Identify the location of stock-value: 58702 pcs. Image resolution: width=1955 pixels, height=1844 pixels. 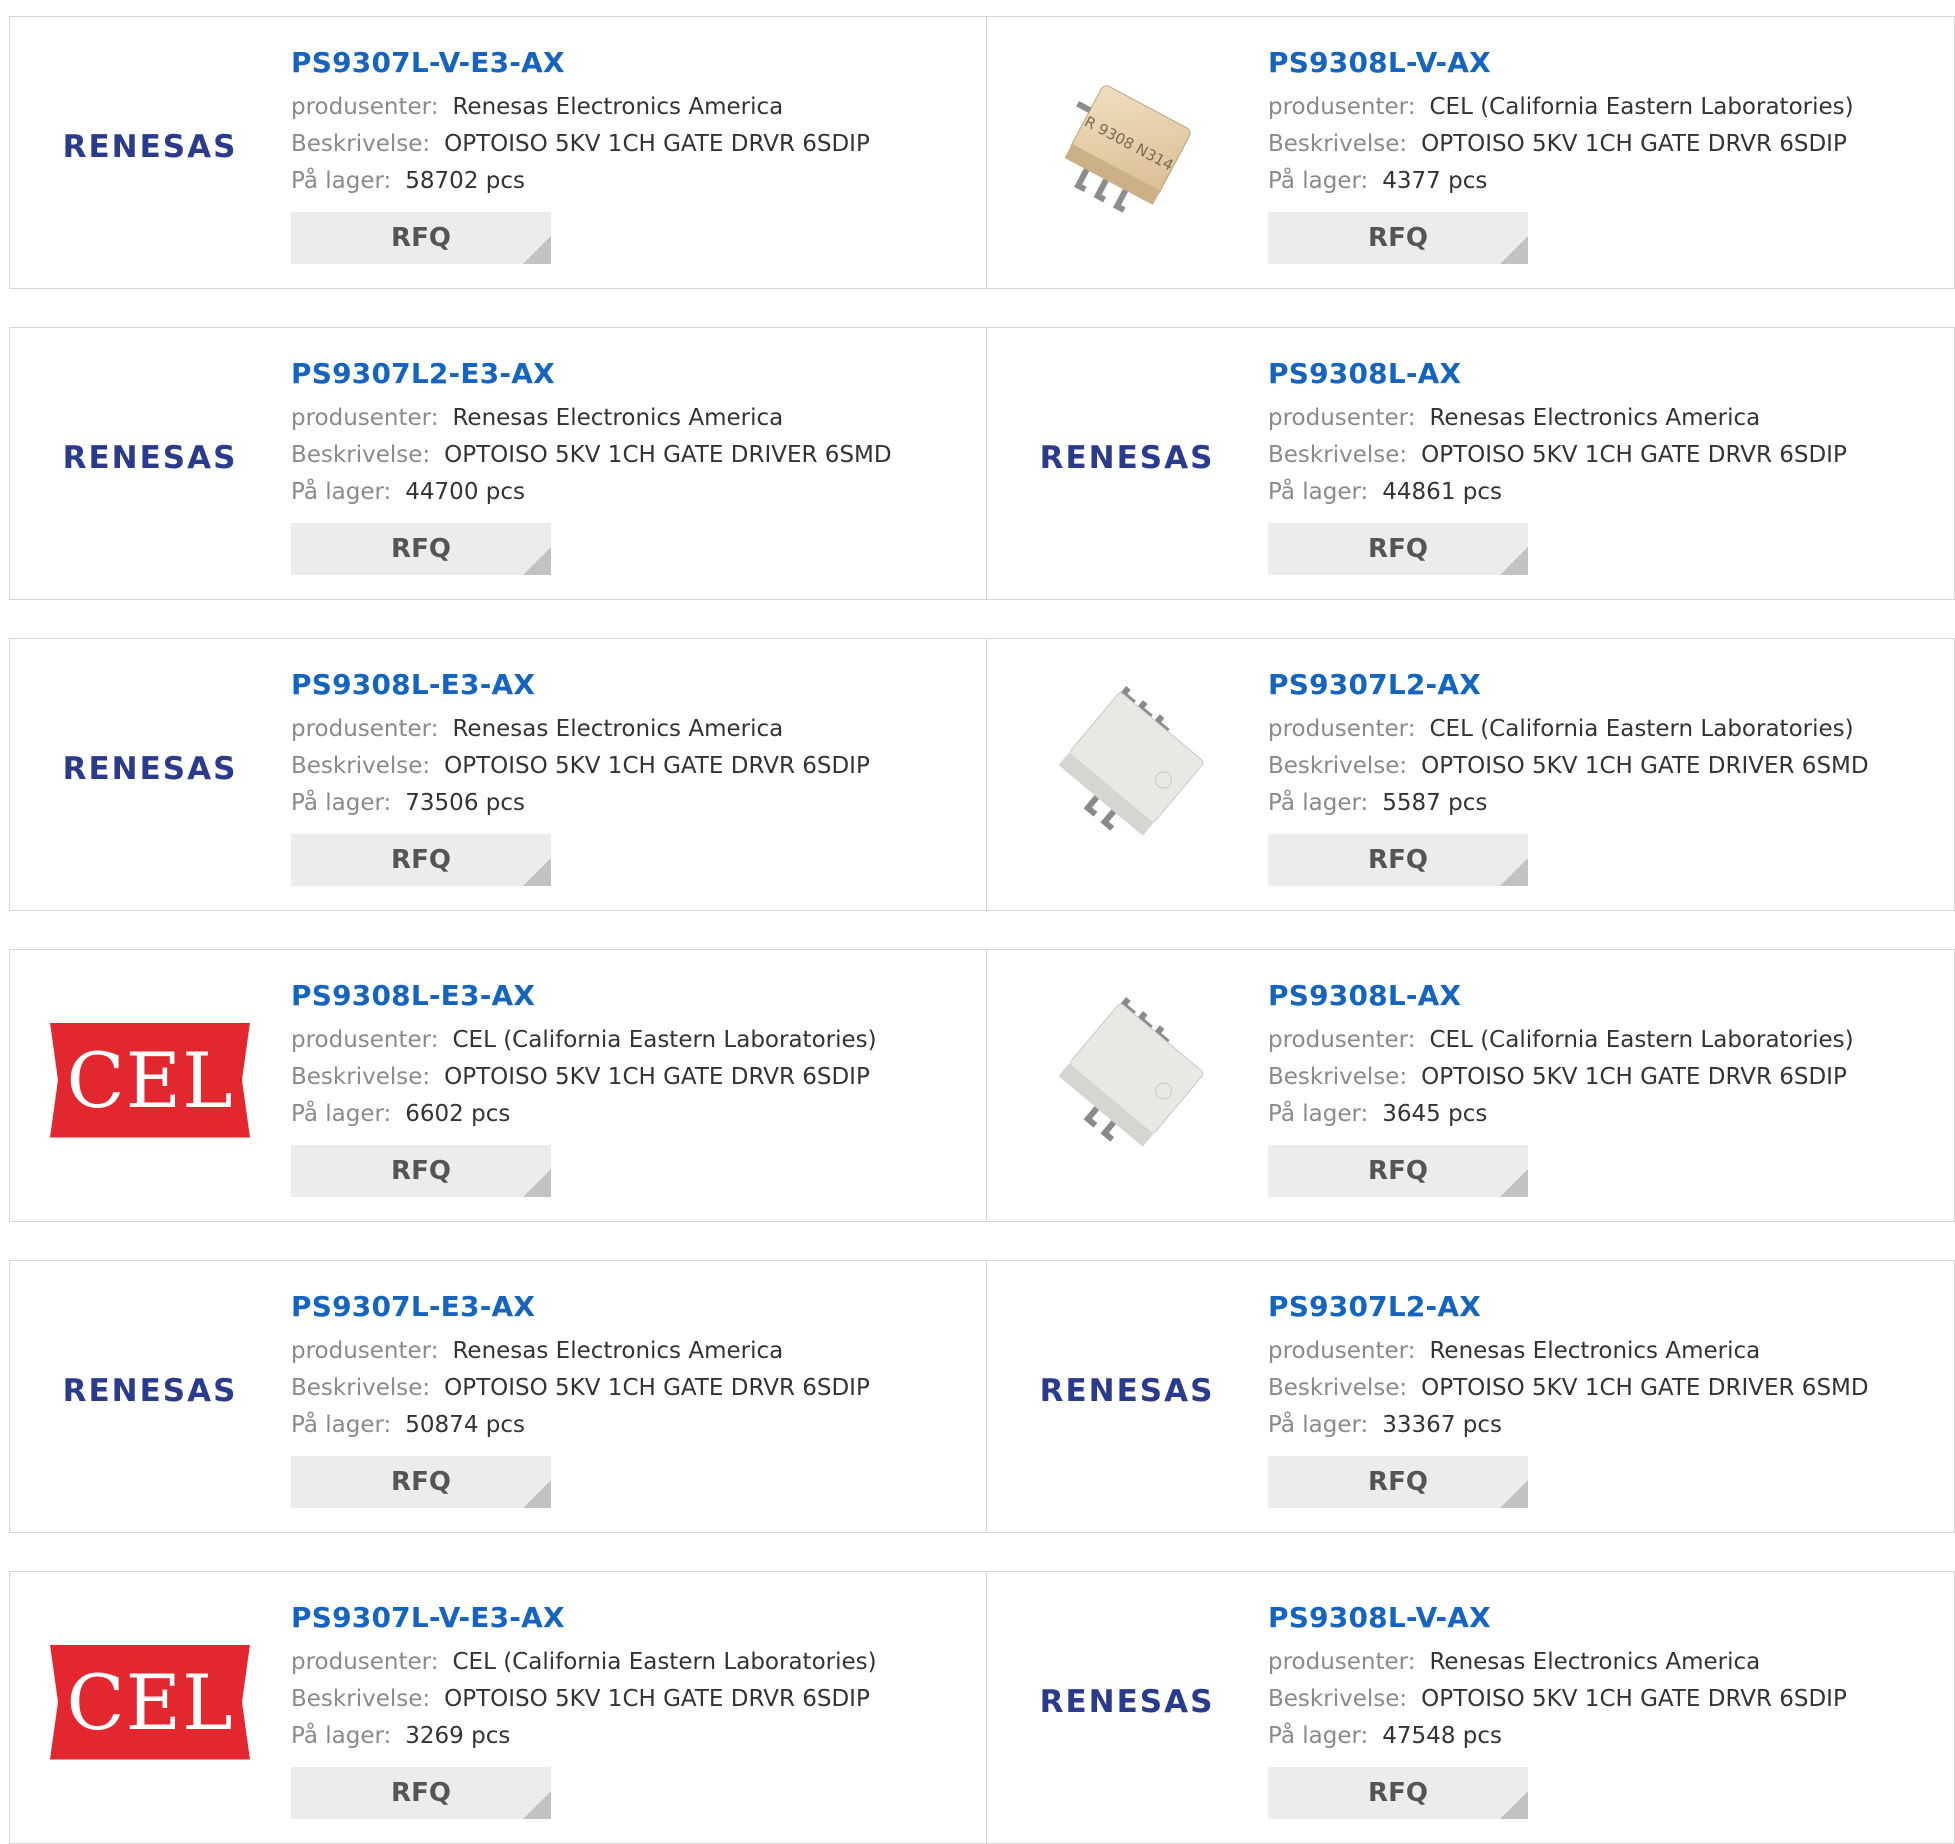
(465, 181).